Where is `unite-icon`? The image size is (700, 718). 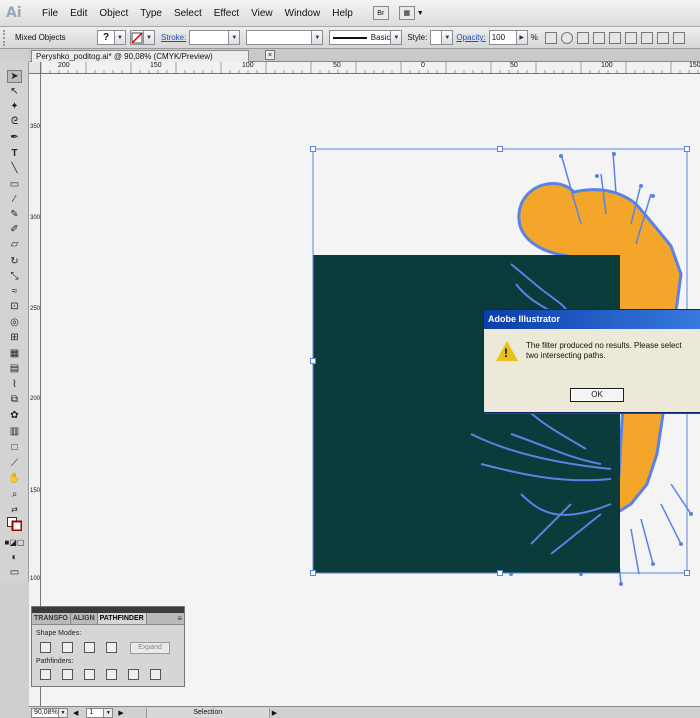
unite-icon is located at coordinates (45, 647).